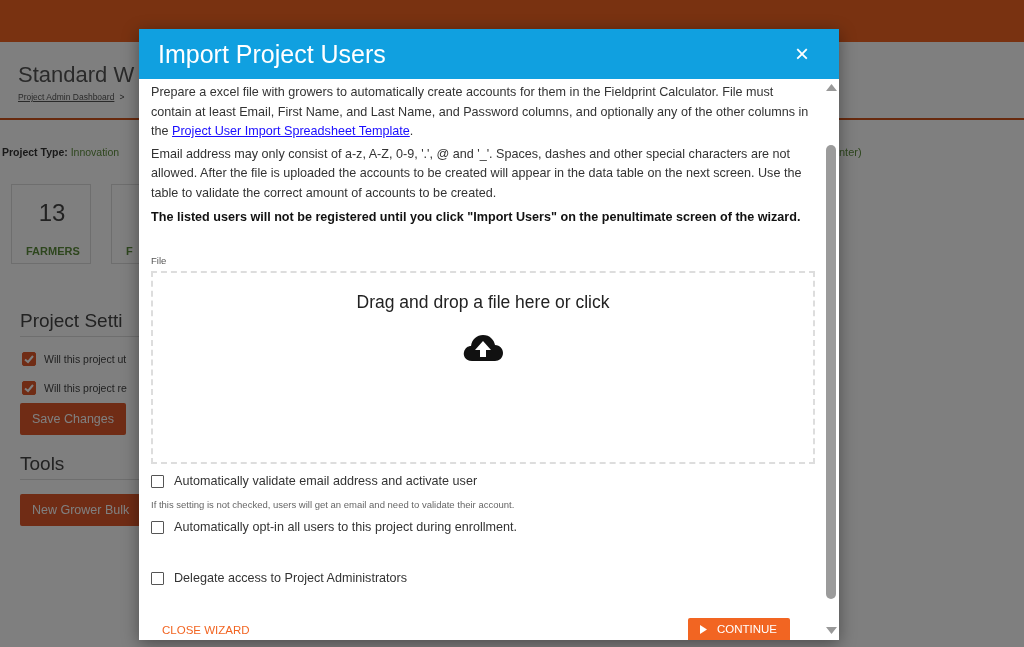 This screenshot has height=647, width=1024. I want to click on checkbox-label: Will this project re, so click(85, 388).